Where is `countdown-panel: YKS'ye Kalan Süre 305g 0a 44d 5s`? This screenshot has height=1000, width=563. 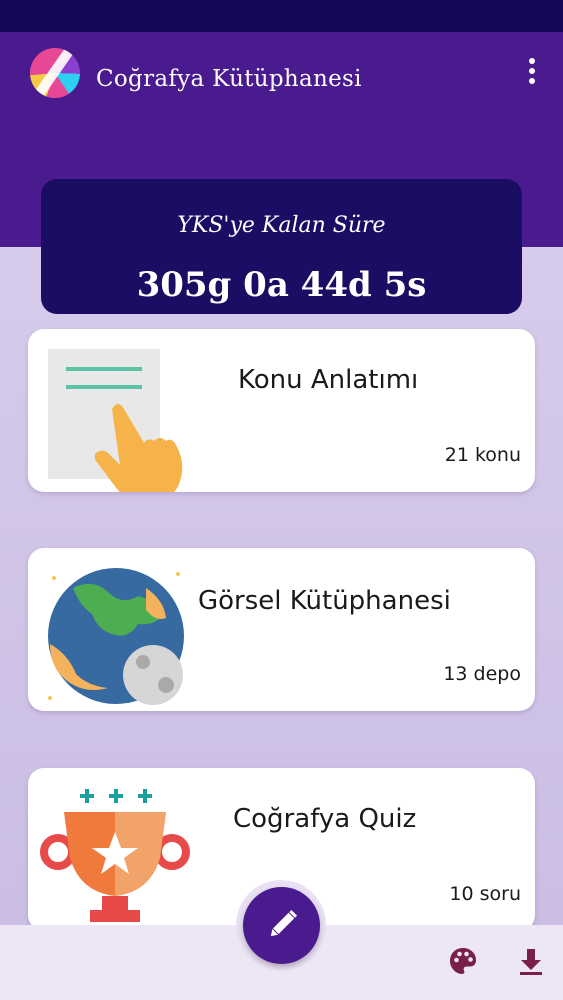
countdown-panel: YKS'ye Kalan Süre 305g 0a 44d 5s is located at coordinates (281, 246).